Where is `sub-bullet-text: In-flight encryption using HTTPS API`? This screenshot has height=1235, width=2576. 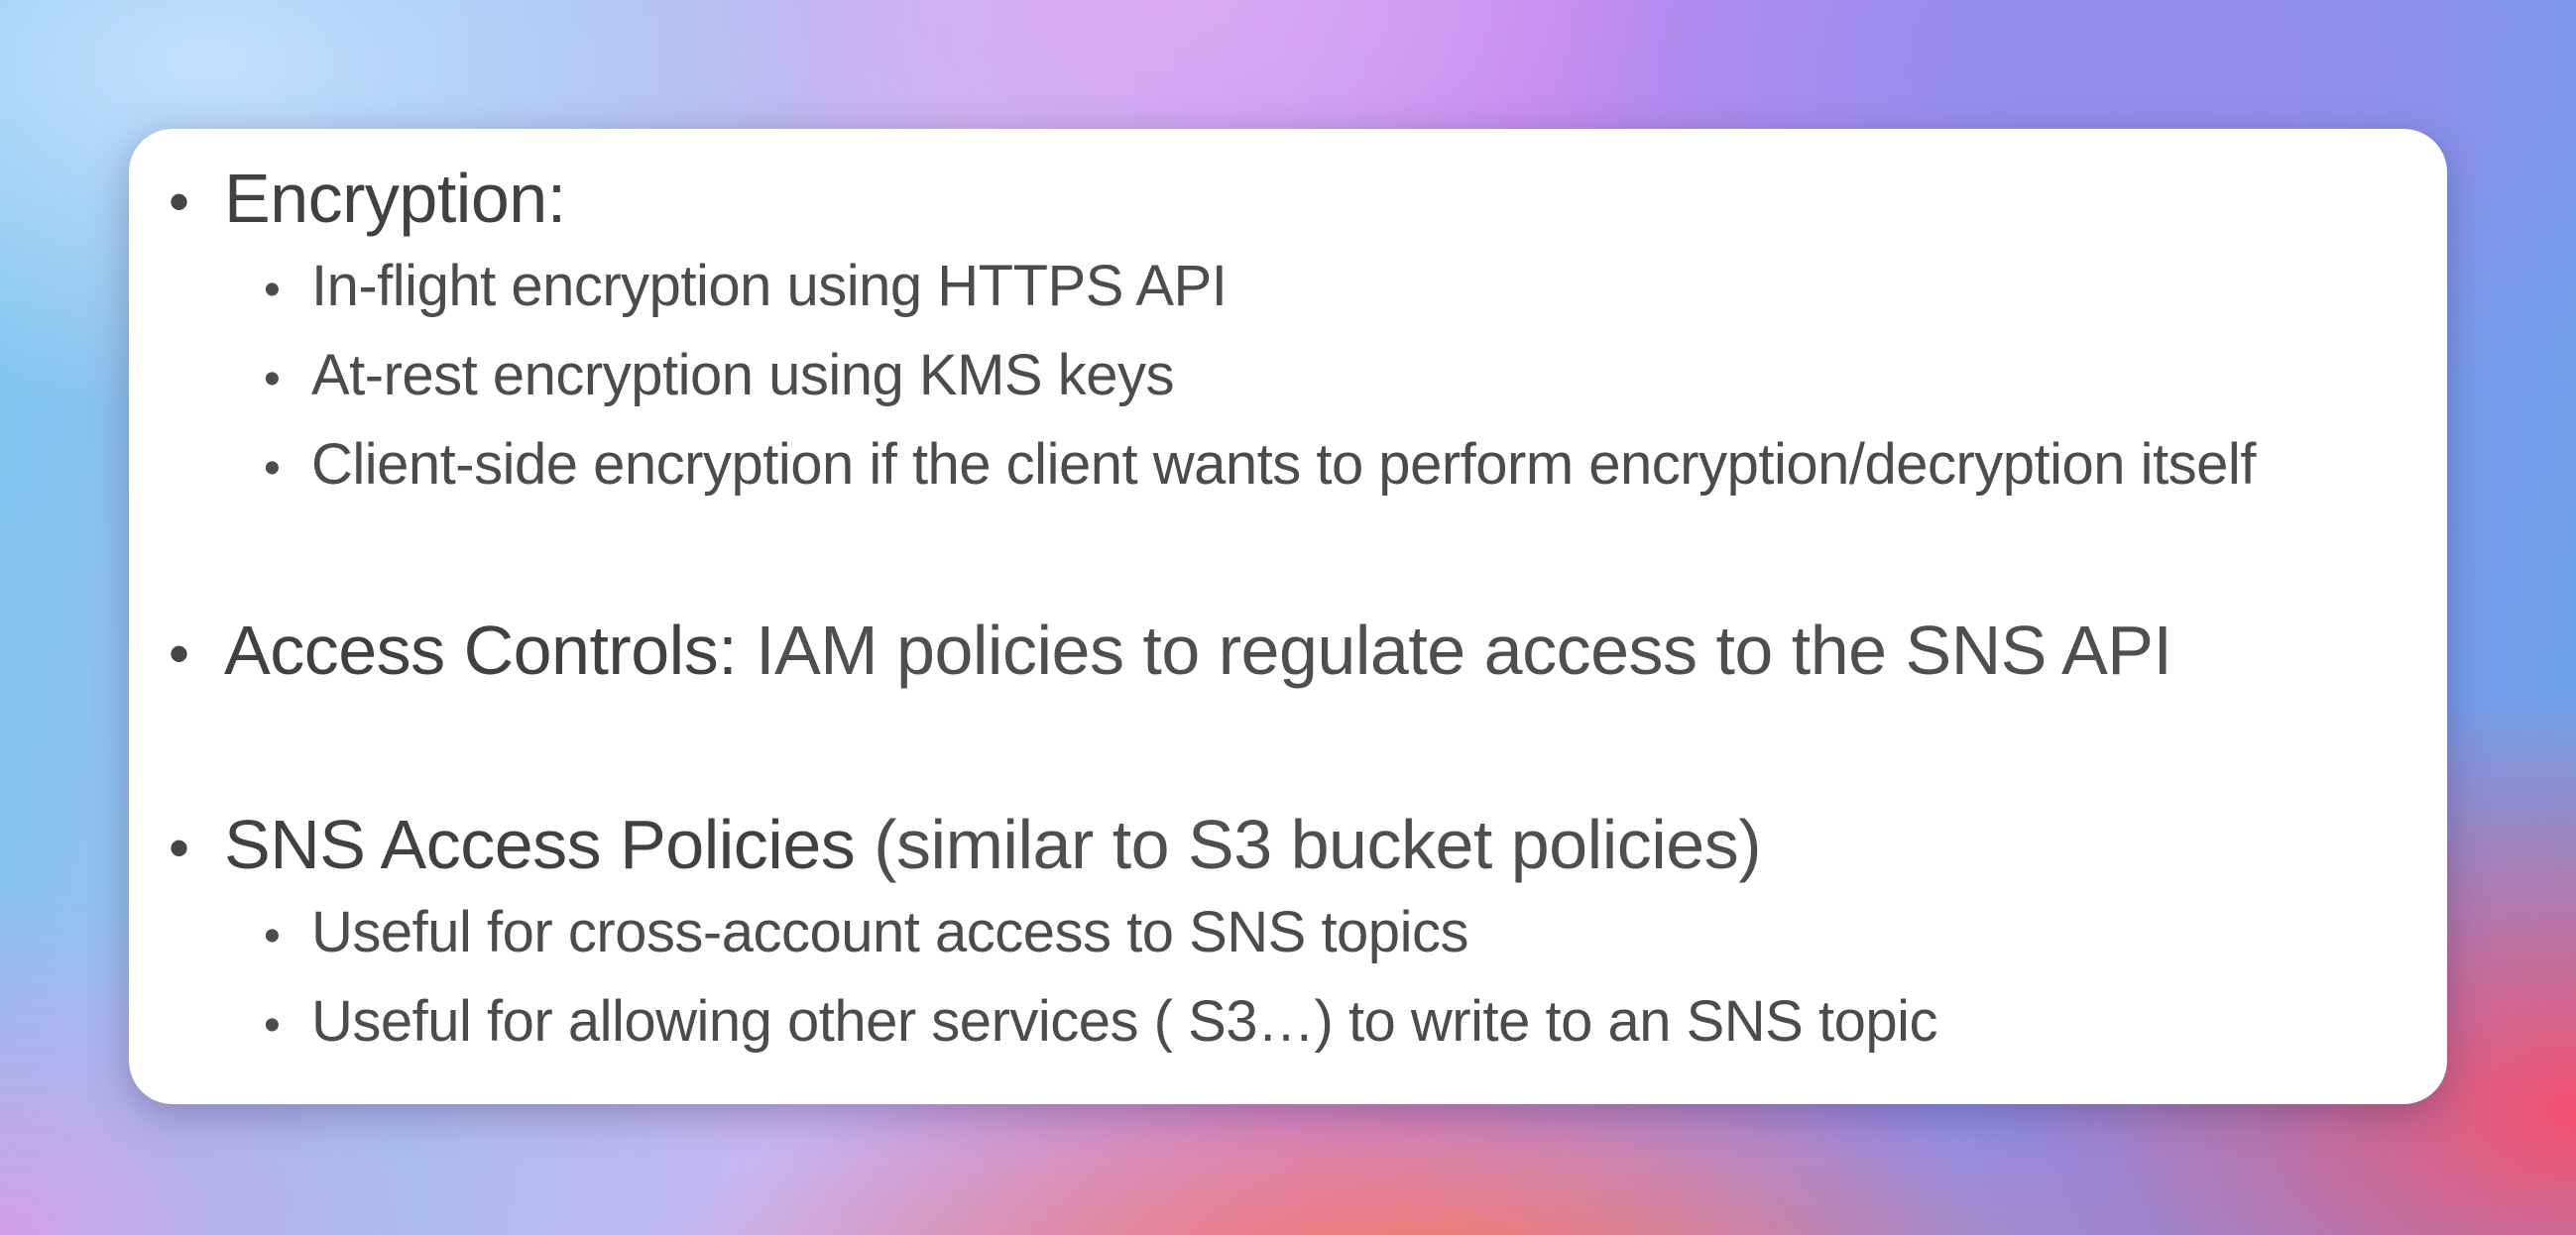 sub-bullet-text: In-flight encryption using HTTPS API is located at coordinates (769, 286).